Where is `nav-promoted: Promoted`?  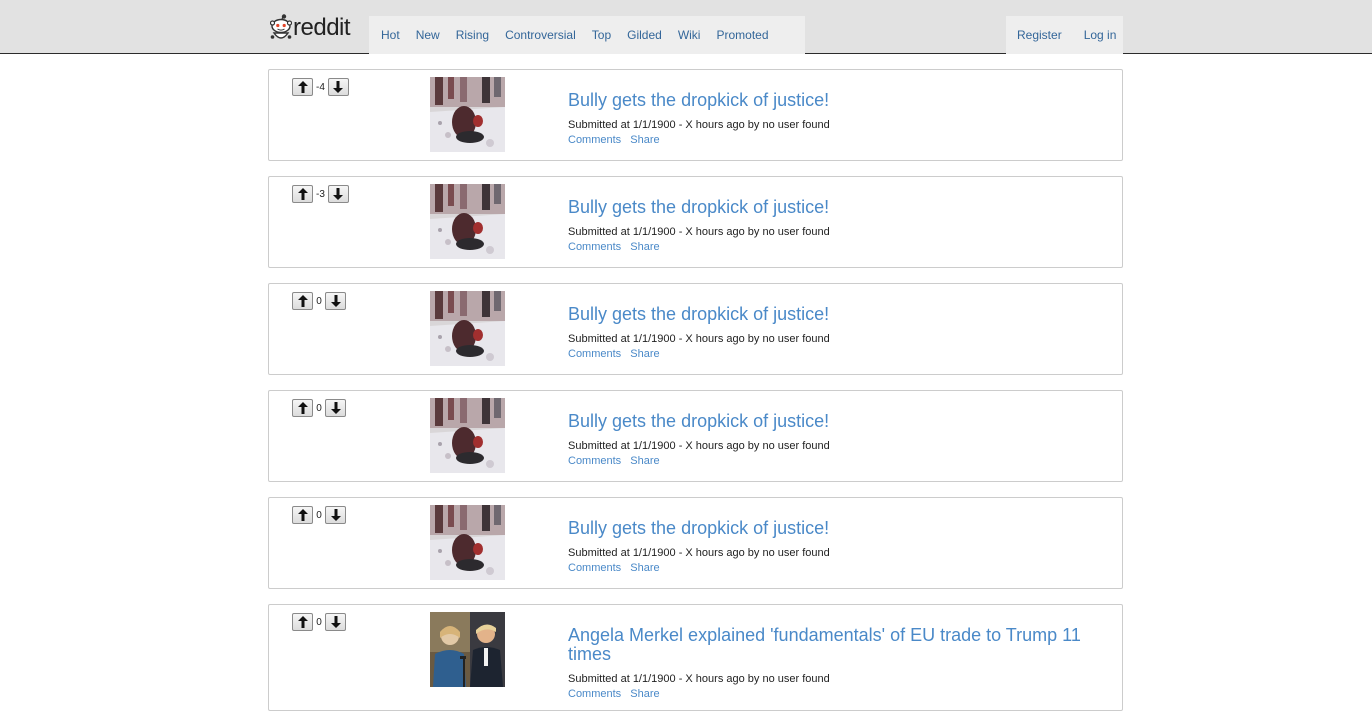
nav-promoted: Promoted is located at coordinates (742, 35).